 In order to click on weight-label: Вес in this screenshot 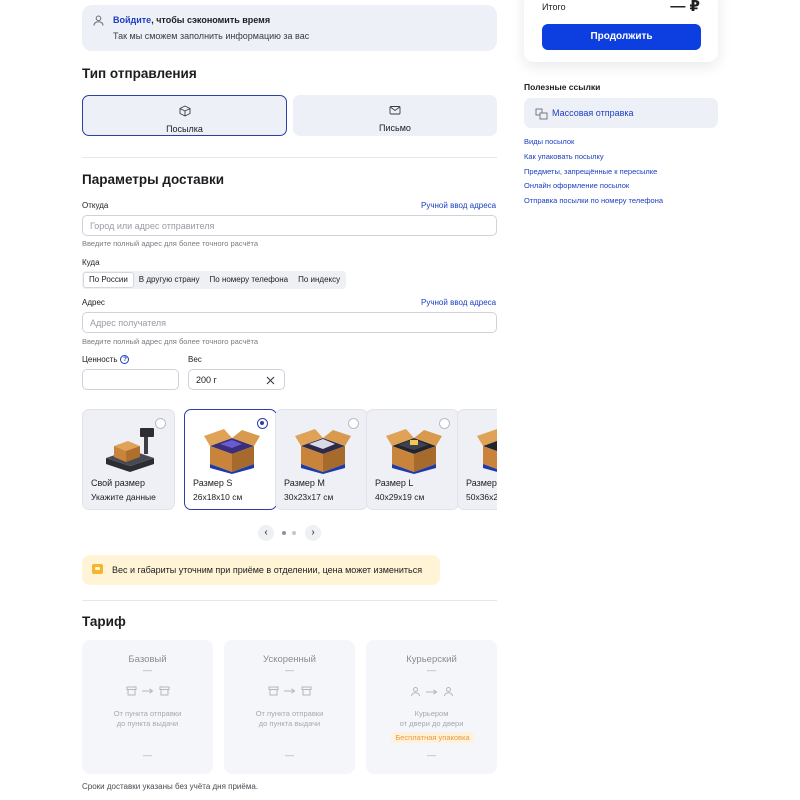, I will do `click(195, 359)`.